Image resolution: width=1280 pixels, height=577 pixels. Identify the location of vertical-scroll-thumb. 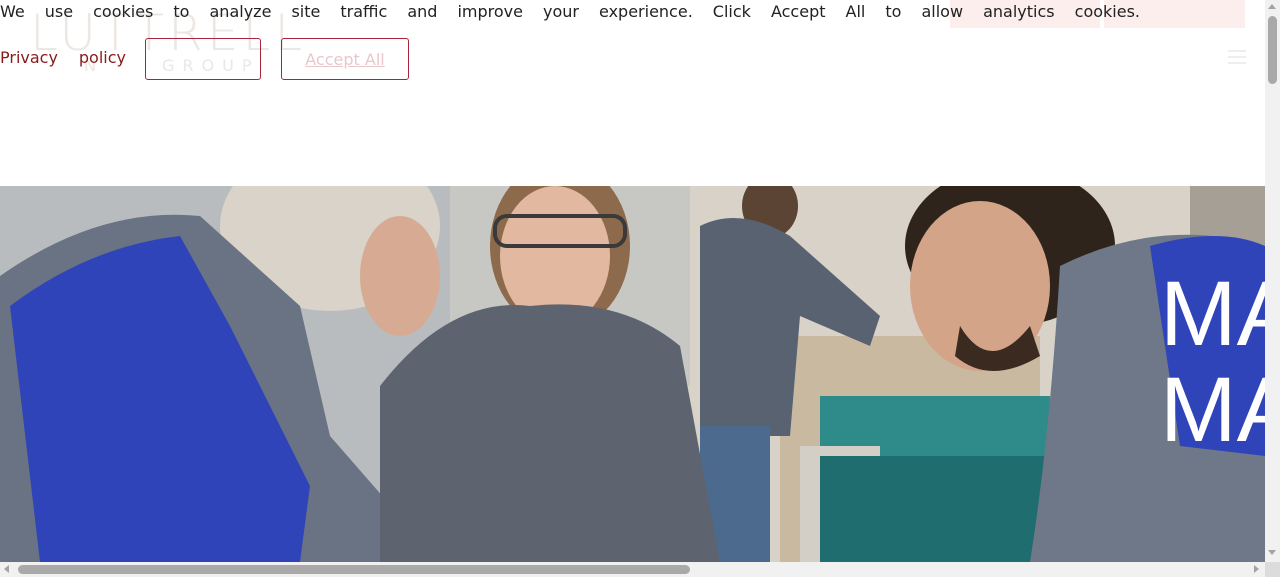
(1272, 50).